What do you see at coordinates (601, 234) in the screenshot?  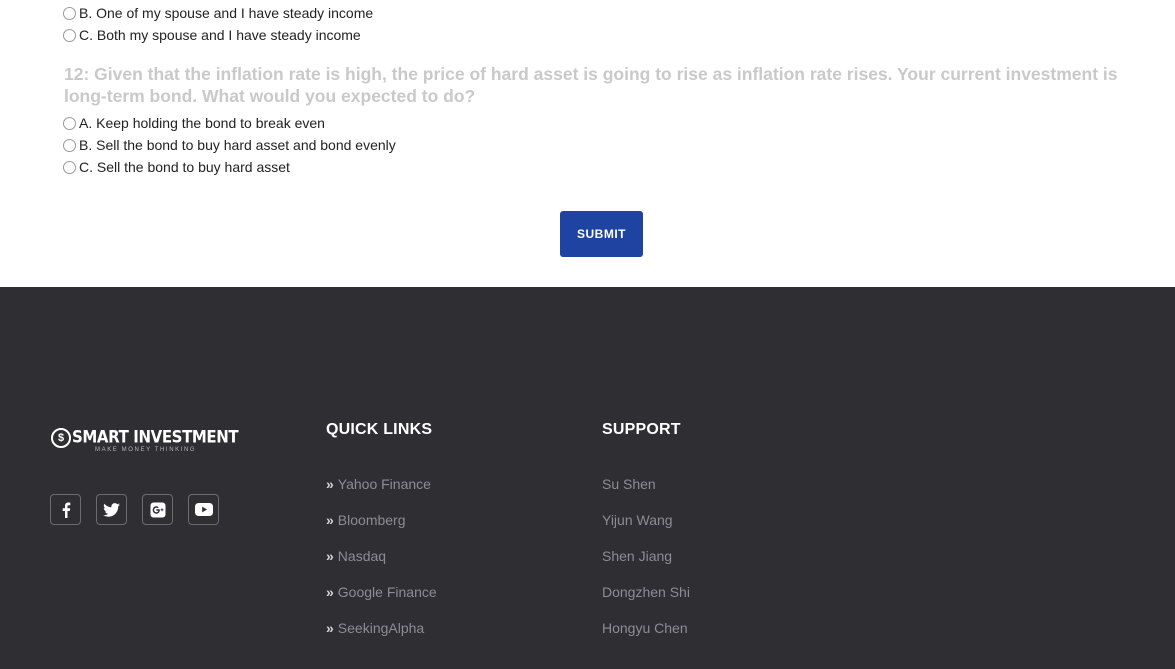 I see `submit-button: SUBMIT` at bounding box center [601, 234].